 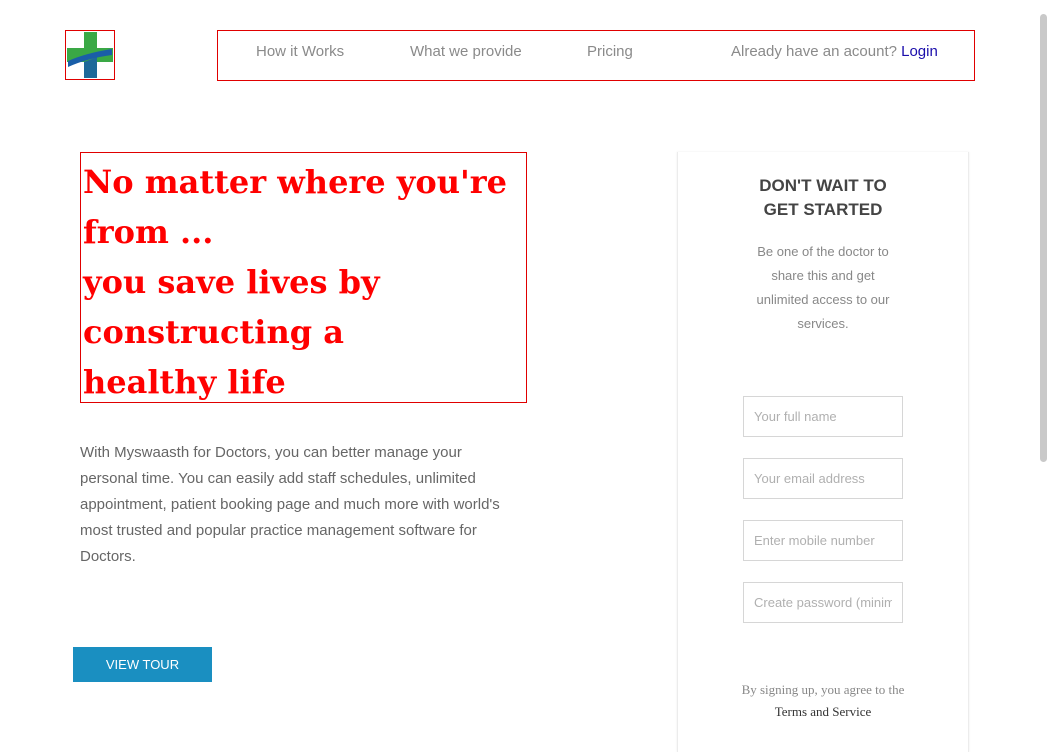 I want to click on email-input, so click(x=823, y=478).